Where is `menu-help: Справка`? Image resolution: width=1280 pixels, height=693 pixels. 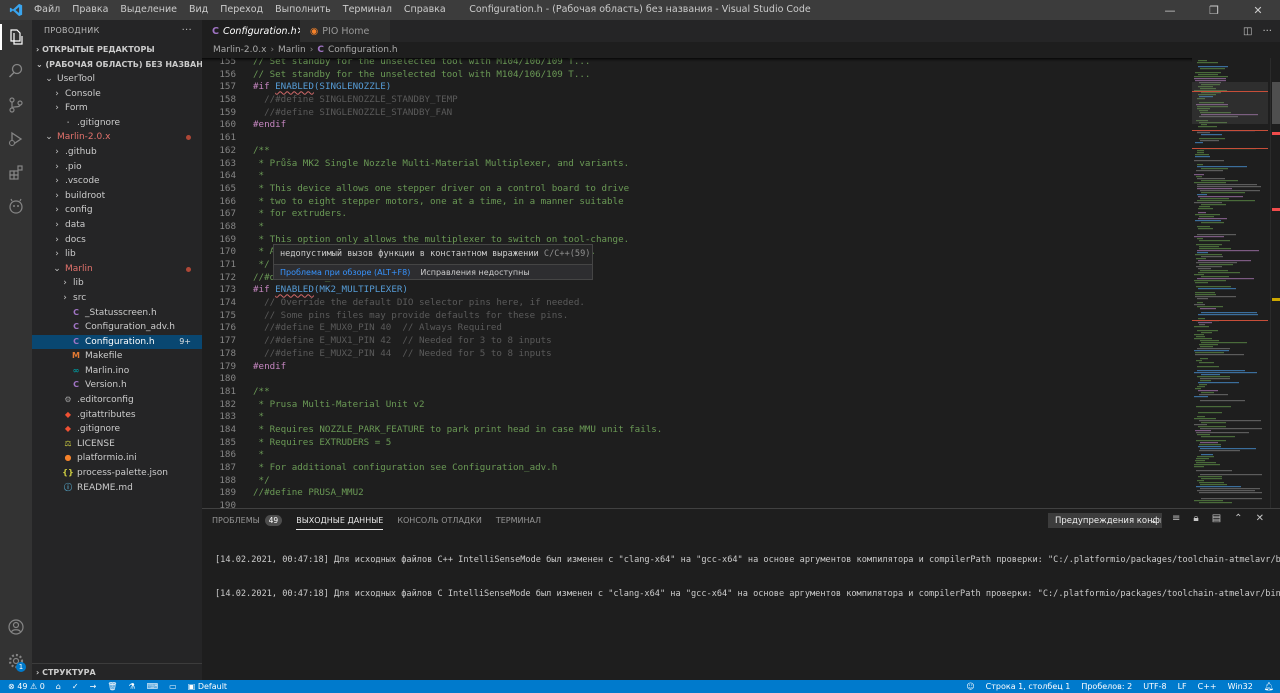 menu-help: Справка is located at coordinates (425, 10).